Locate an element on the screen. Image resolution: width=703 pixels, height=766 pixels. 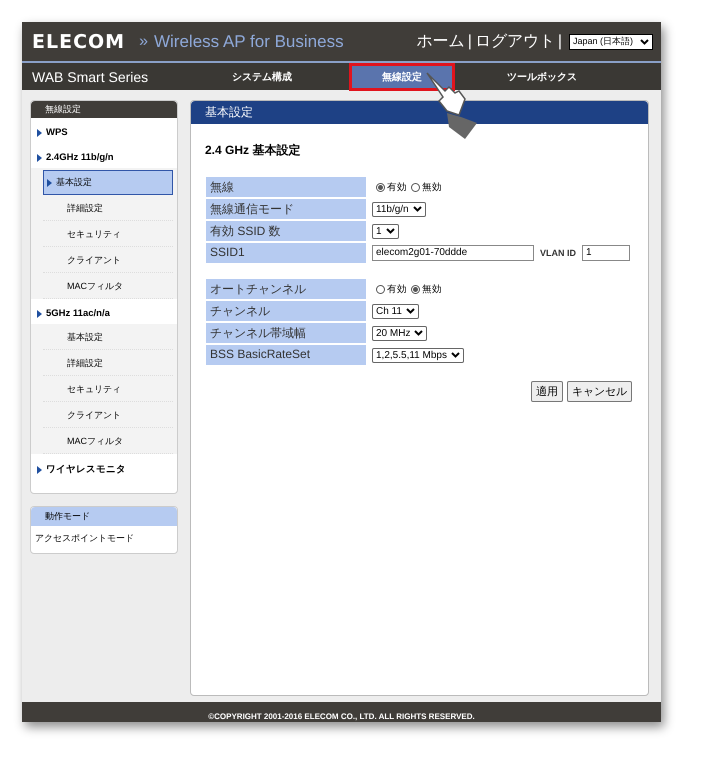
sidebar-group: 2.4GHz 11b/g/n is located at coordinates (104, 157).